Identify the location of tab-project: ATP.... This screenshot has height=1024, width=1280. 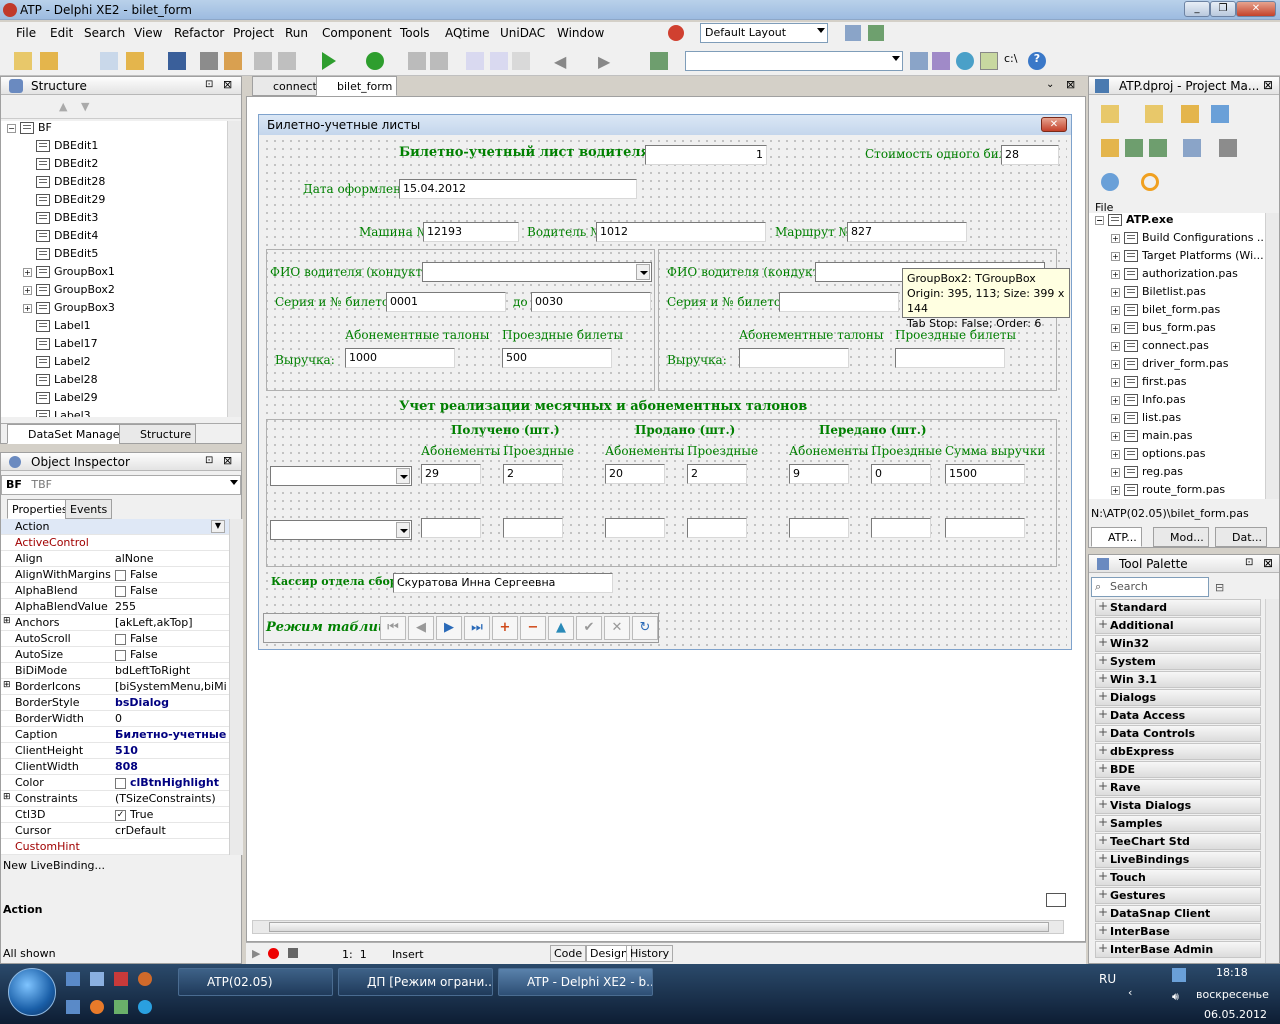
(1116, 537).